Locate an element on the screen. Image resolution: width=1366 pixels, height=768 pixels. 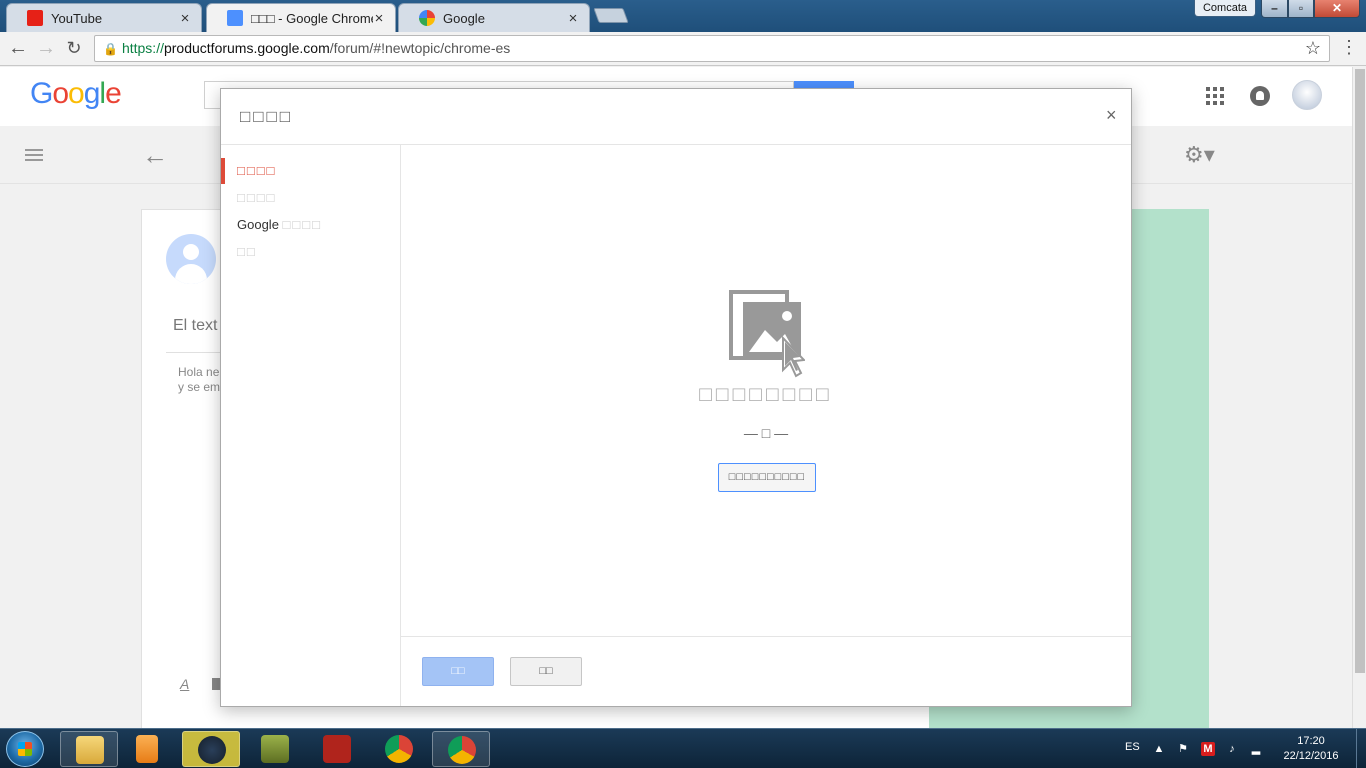
sidebar-item-sublabel: □□□□ is located at coordinates (302, 224).